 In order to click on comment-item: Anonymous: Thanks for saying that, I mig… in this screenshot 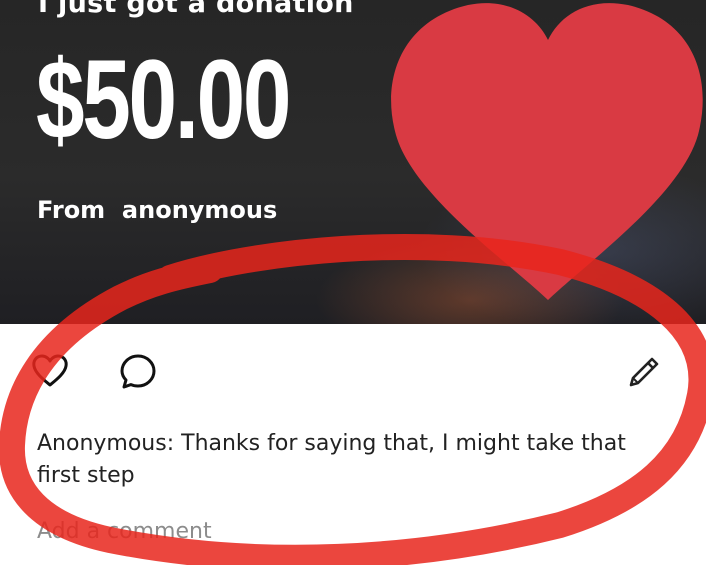, I will do `click(347, 460)`.